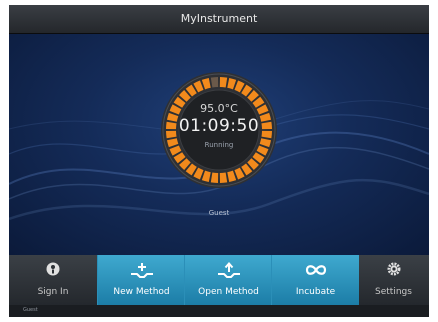 This screenshot has height=322, width=438. What do you see at coordinates (315, 292) in the screenshot?
I see `incubate-label: Incubate` at bounding box center [315, 292].